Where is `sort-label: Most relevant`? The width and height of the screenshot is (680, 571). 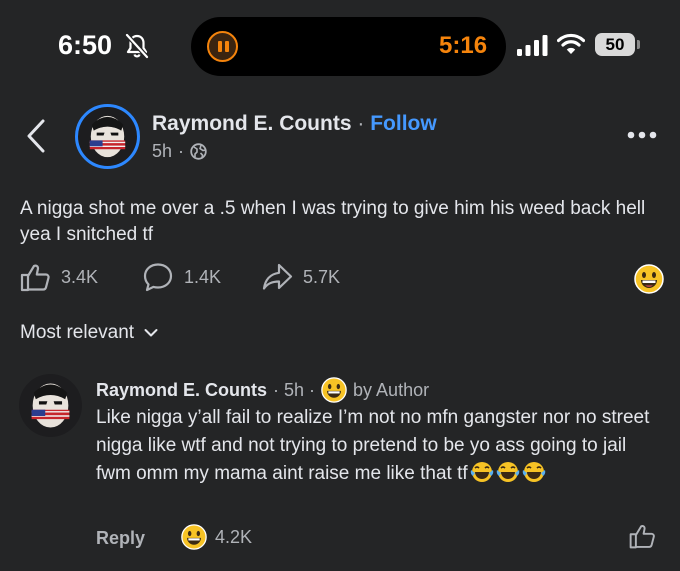 sort-label: Most relevant is located at coordinates (77, 332).